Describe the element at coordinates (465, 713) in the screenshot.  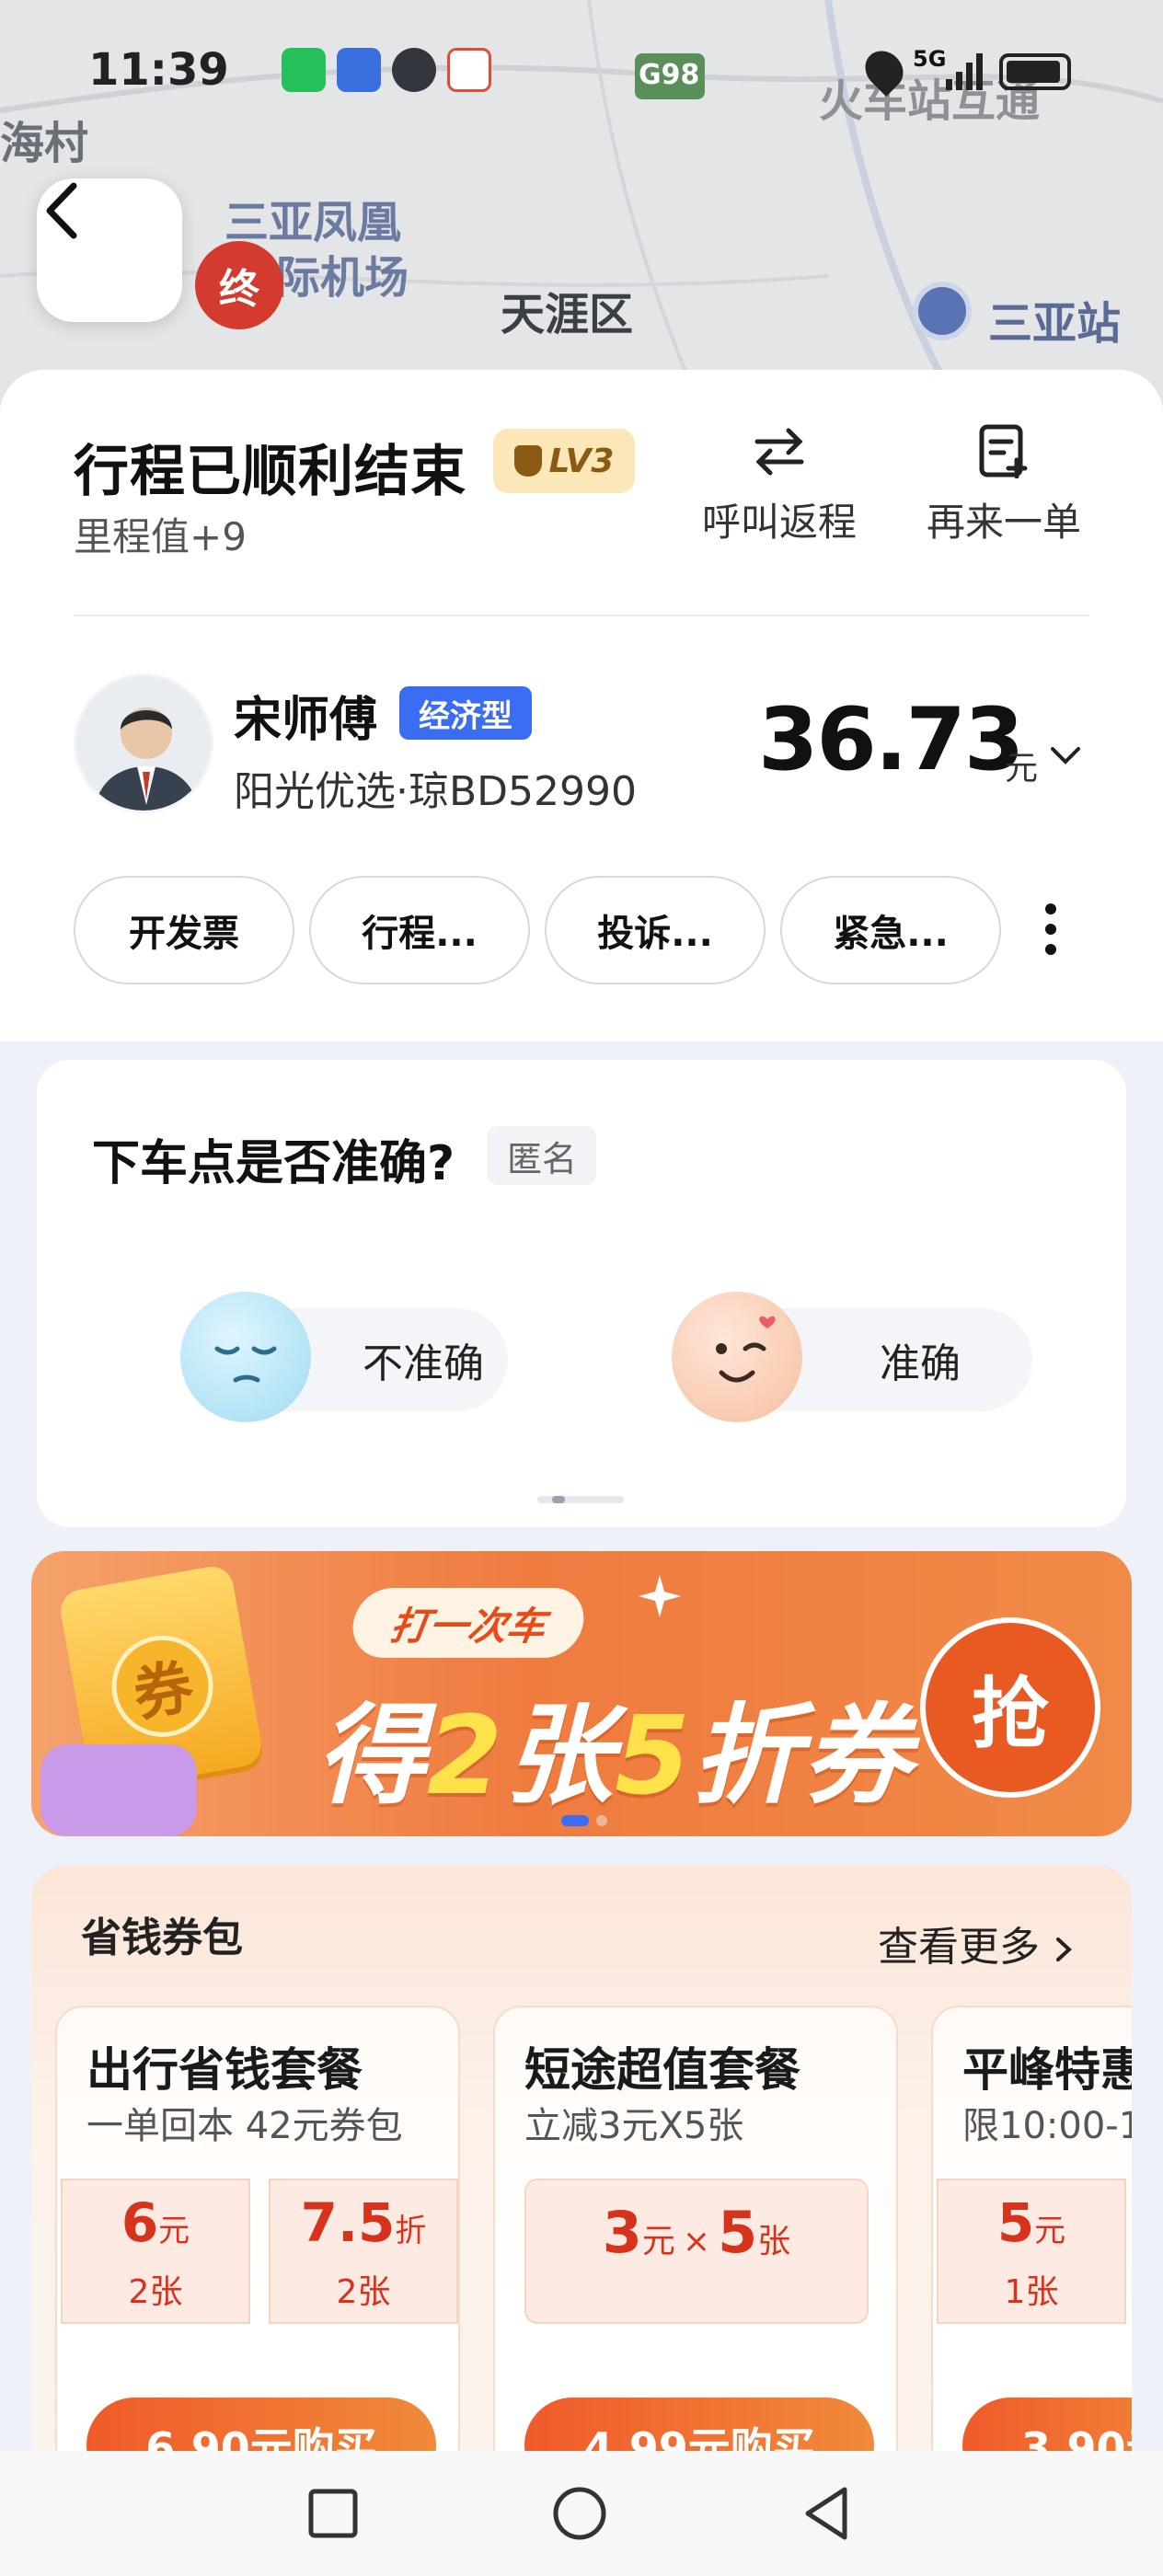
I see `car-type-badge: 经济型` at that location.